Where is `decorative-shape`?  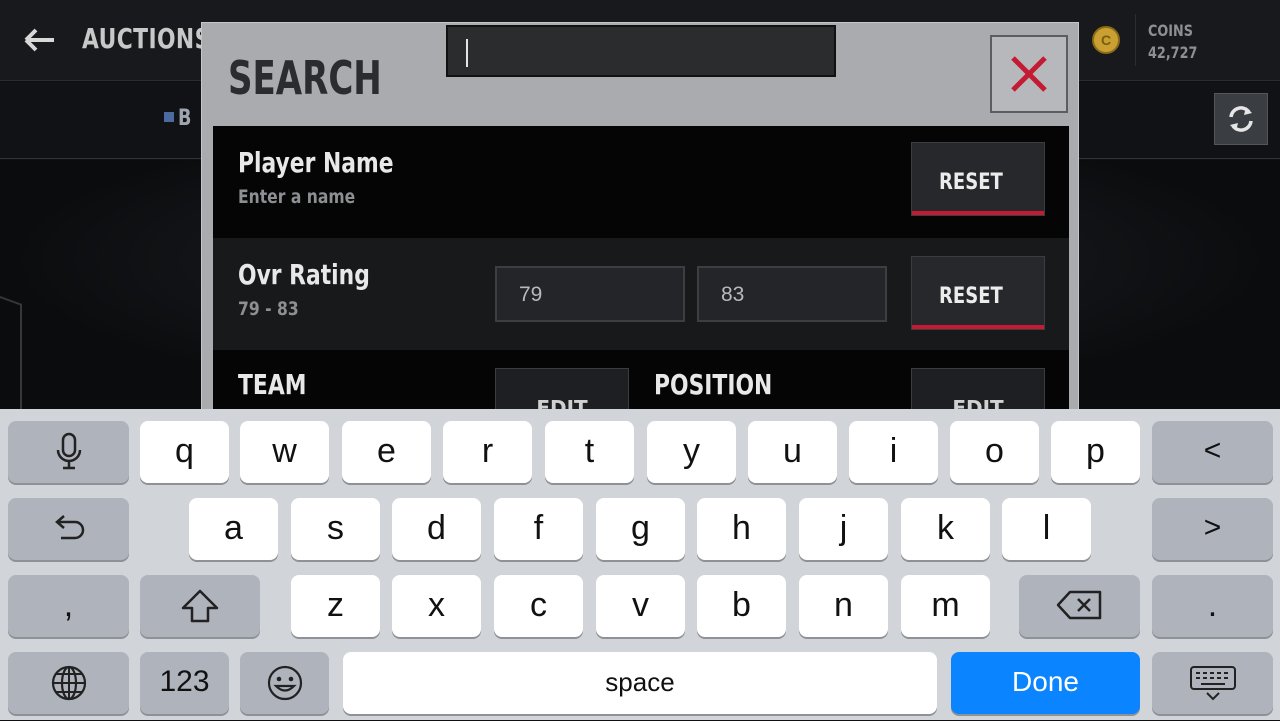
decorative-shape is located at coordinates (11, 356).